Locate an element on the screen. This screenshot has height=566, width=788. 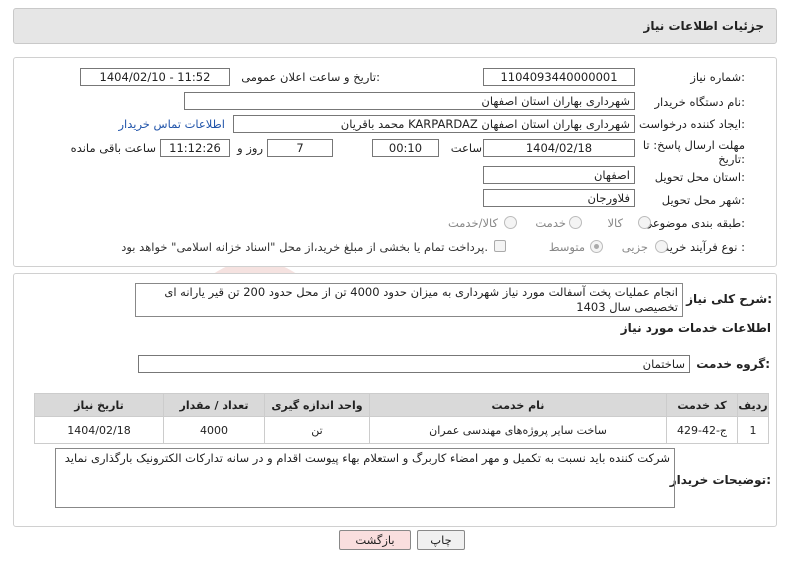
col-code: کد خدمت is located at coordinates (702, 405).